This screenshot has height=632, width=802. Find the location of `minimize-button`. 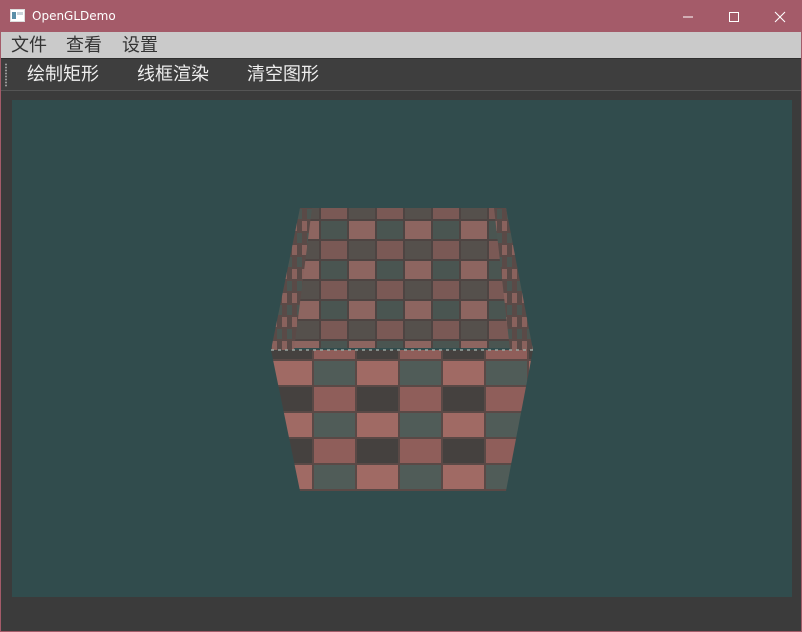

minimize-button is located at coordinates (688, 16).